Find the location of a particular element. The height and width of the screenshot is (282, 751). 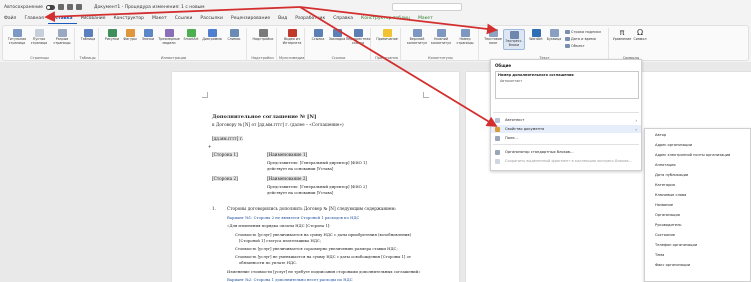

tab-help: Справка is located at coordinates (343, 19).